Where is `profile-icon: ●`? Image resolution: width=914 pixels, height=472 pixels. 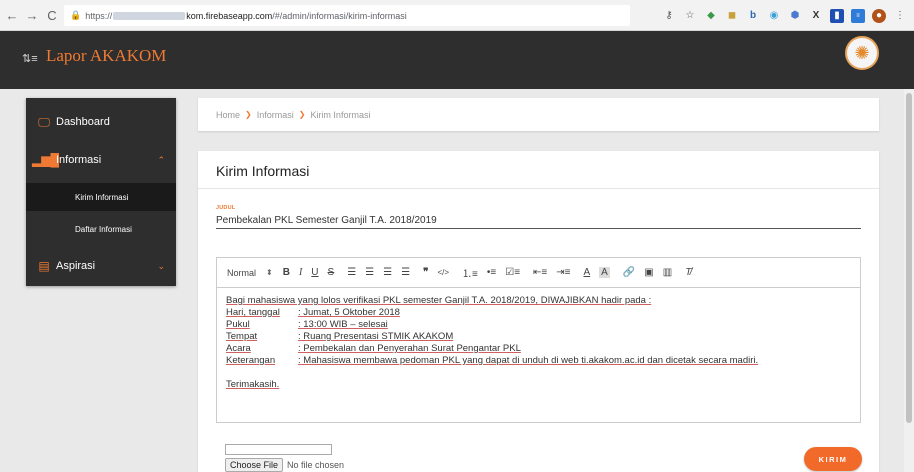
profile-icon: ● is located at coordinates (879, 15).